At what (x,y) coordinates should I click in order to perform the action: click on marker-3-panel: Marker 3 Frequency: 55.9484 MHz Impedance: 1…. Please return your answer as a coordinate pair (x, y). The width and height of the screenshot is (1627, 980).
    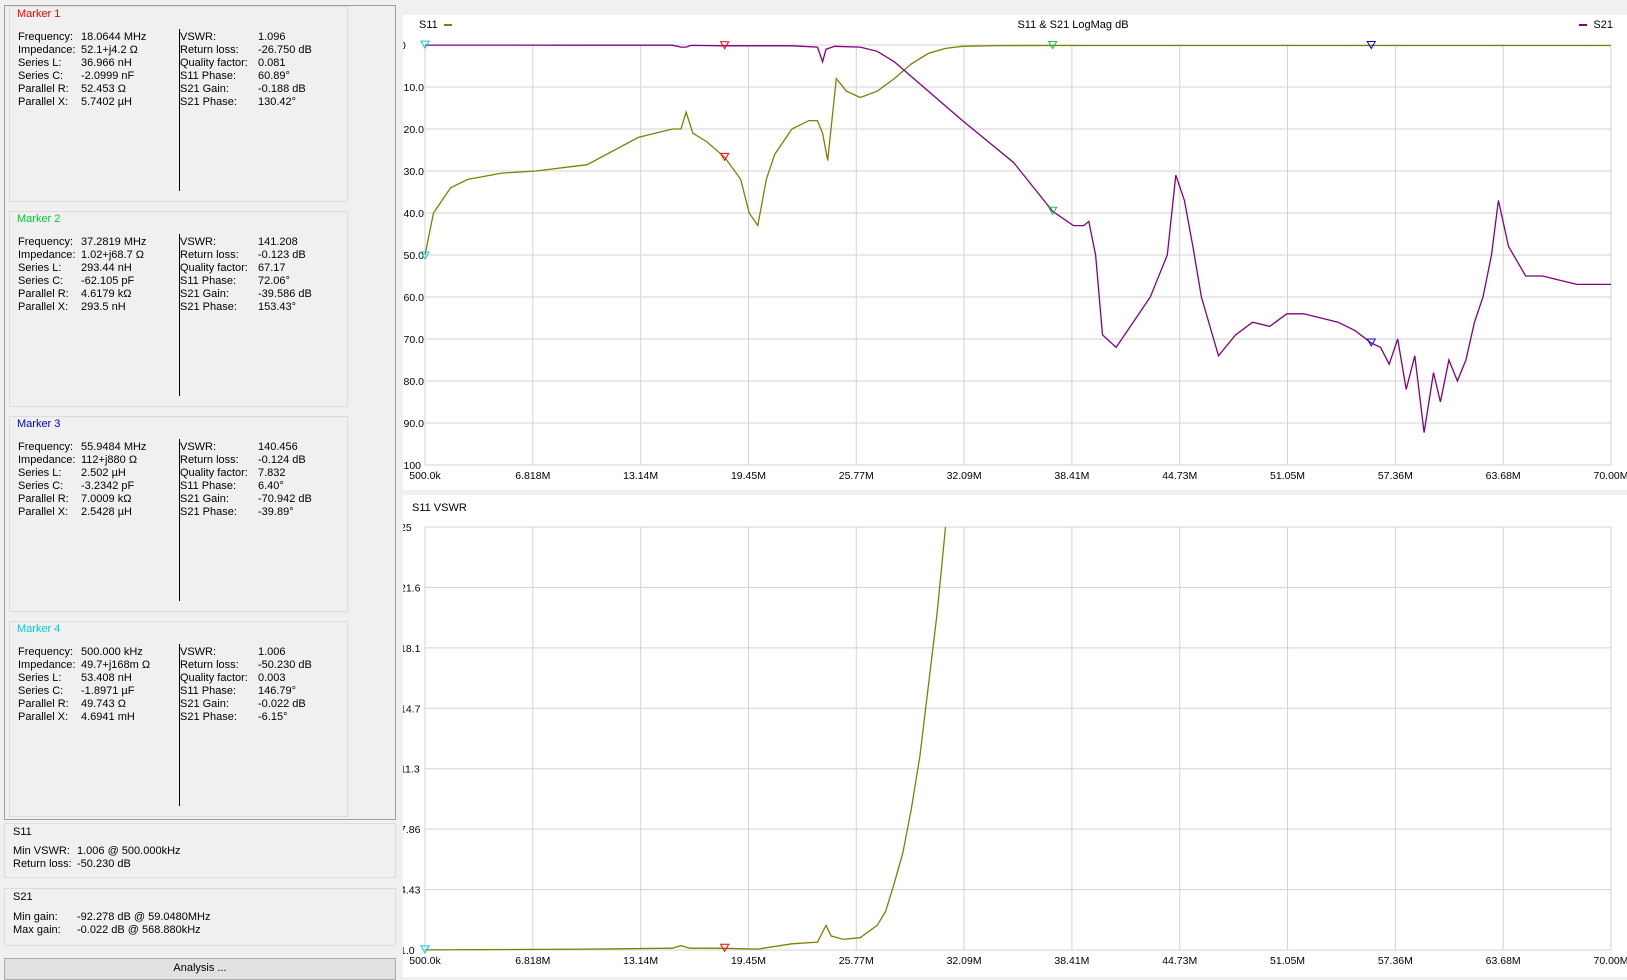
    Looking at the image, I should click on (178, 514).